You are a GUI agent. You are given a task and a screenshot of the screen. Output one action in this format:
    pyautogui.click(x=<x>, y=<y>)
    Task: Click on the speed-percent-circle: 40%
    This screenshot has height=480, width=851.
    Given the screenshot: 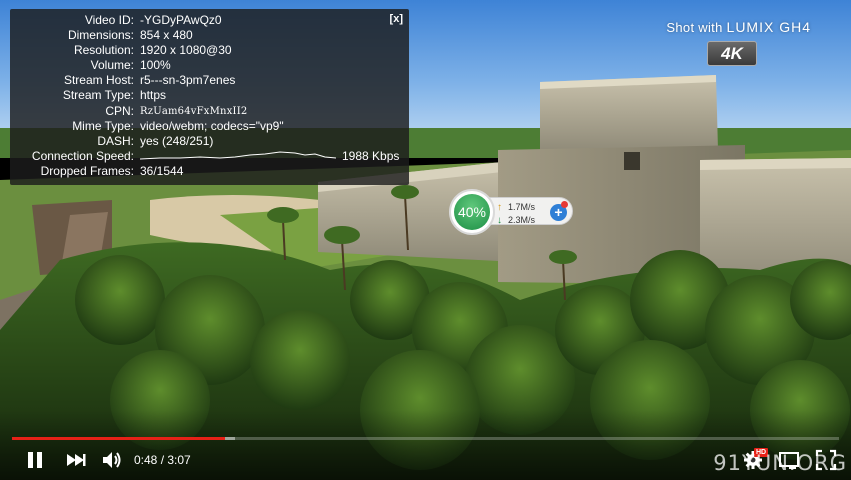 What is the action you would take?
    pyautogui.click(x=472, y=212)
    